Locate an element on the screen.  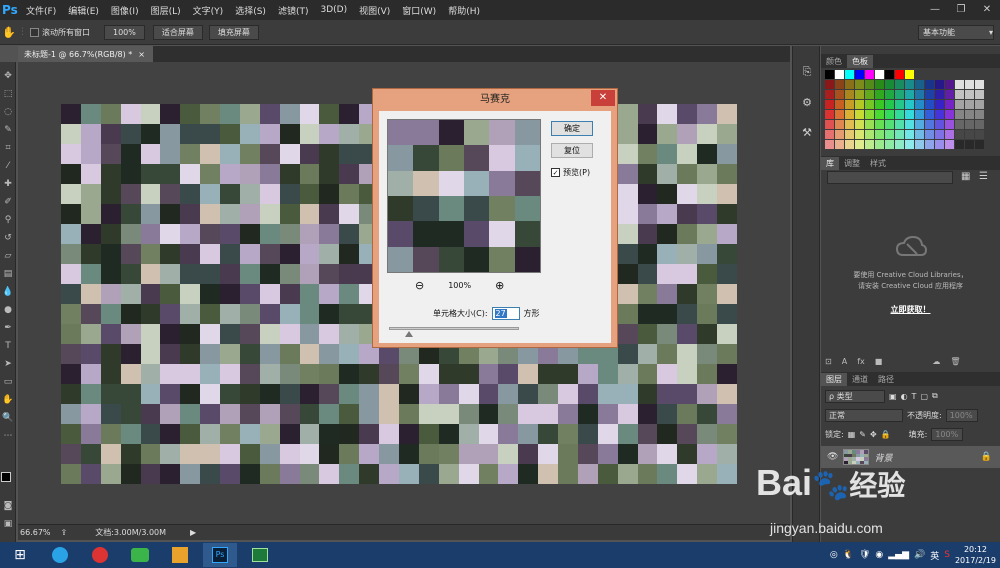
document-tab: 未标题-1 @ 66.7%(RGB/8) * × is located at coordinates (85, 54).